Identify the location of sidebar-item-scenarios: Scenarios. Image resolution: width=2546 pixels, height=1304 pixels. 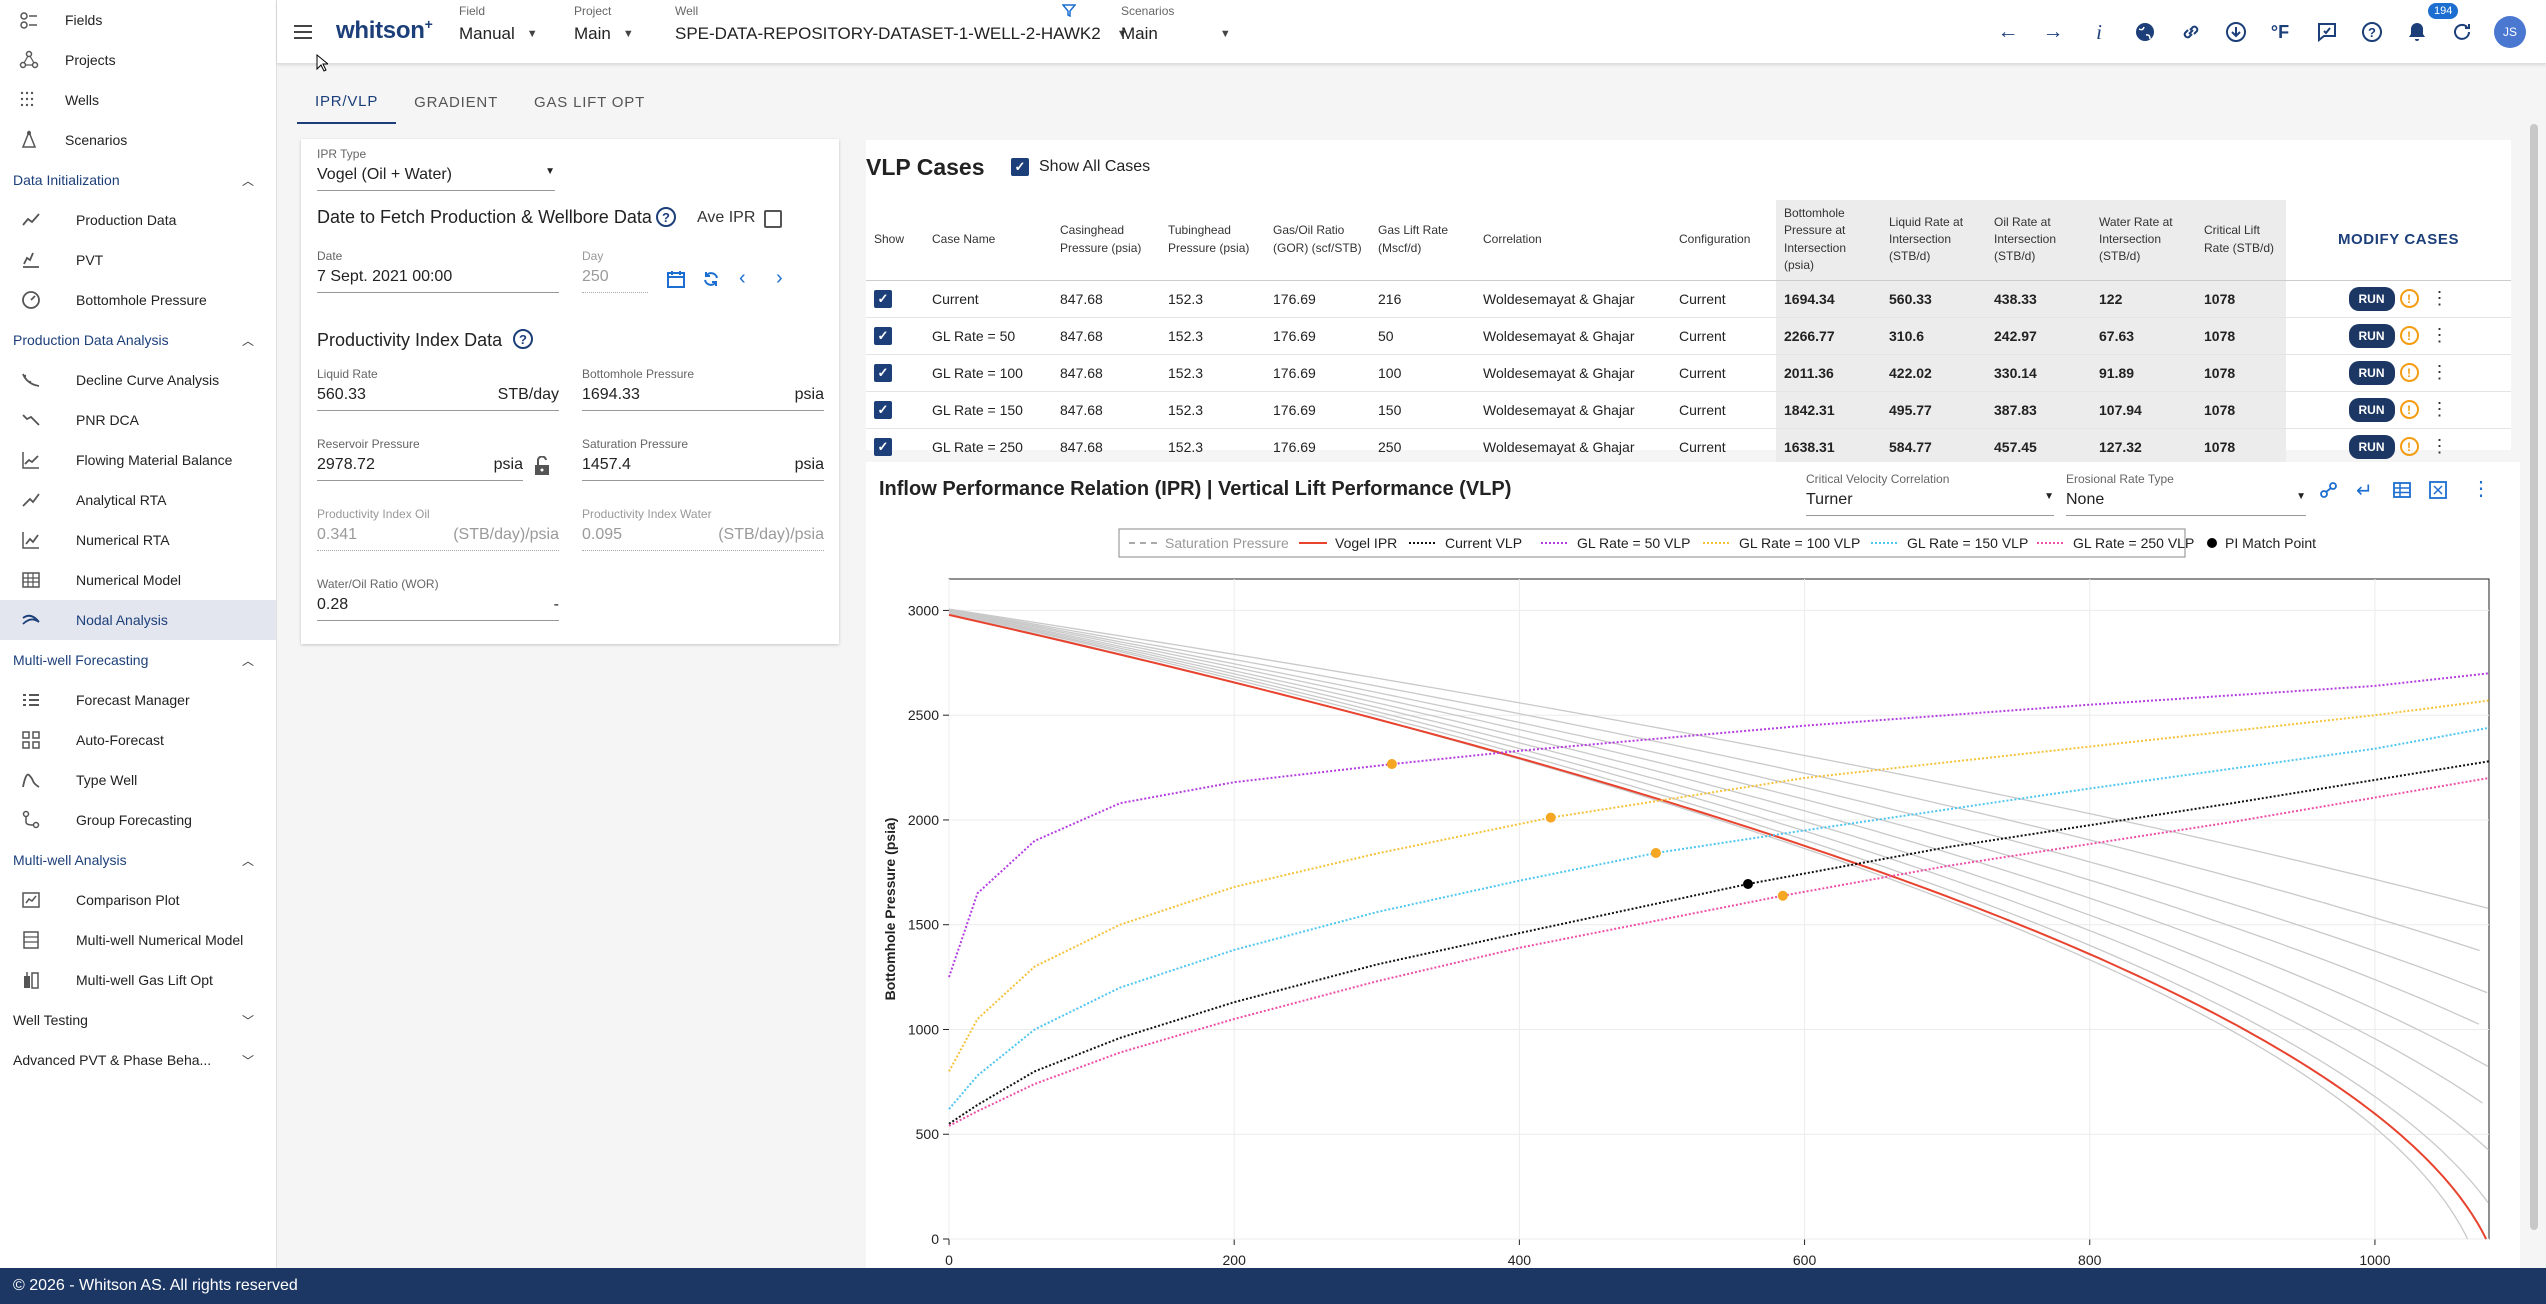
(138, 140).